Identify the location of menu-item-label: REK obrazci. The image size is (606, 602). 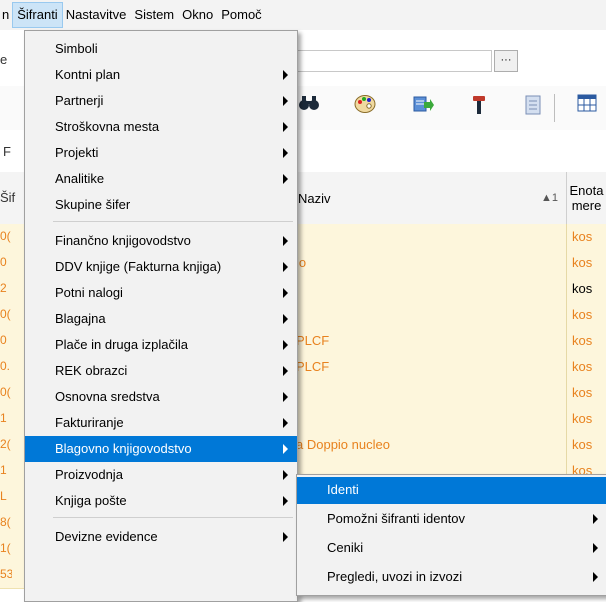
(91, 370).